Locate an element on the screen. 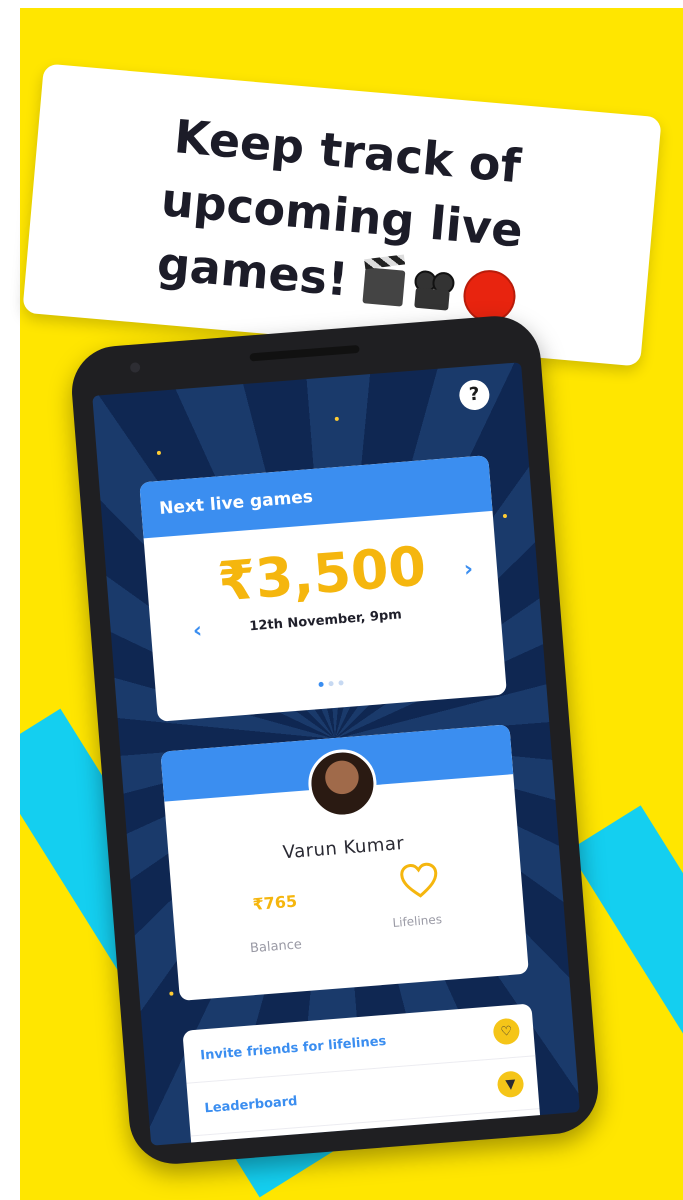 Image resolution: width=683 pixels, height=1200 pixels. heart-icon is located at coordinates (419, 881).